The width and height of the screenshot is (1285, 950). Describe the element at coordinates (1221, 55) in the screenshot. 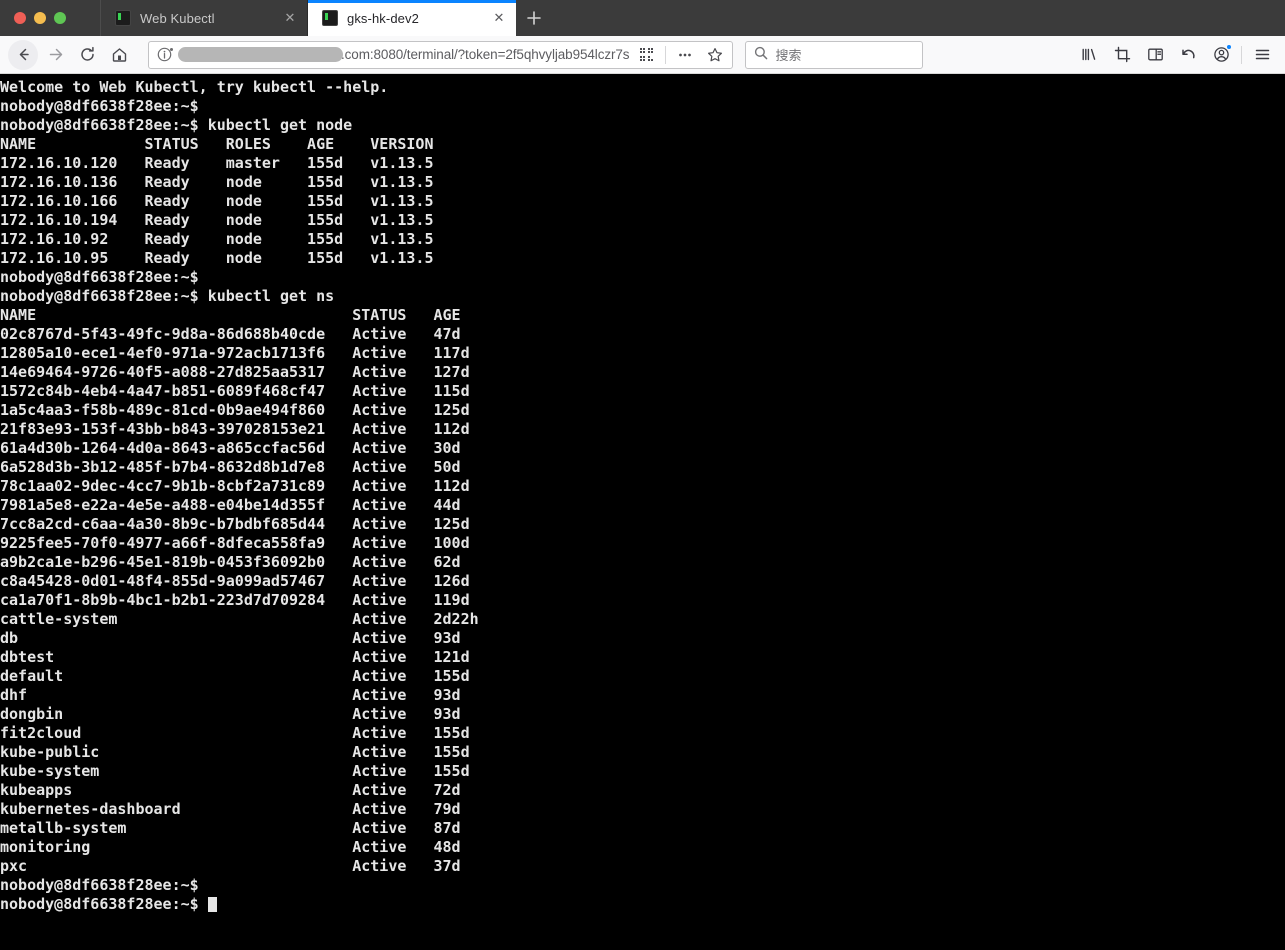

I see `account-icon` at that location.